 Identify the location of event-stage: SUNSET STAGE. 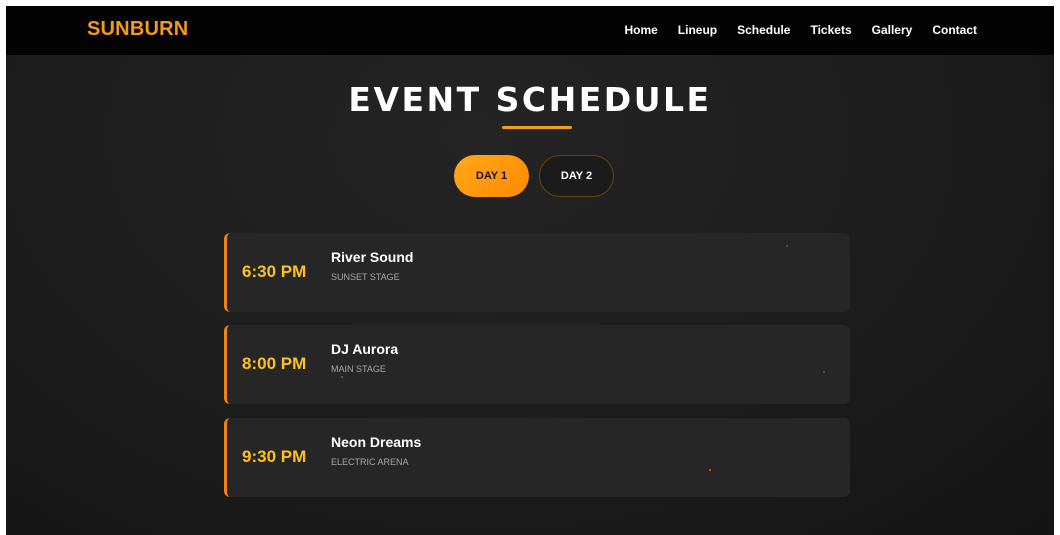
(365, 277).